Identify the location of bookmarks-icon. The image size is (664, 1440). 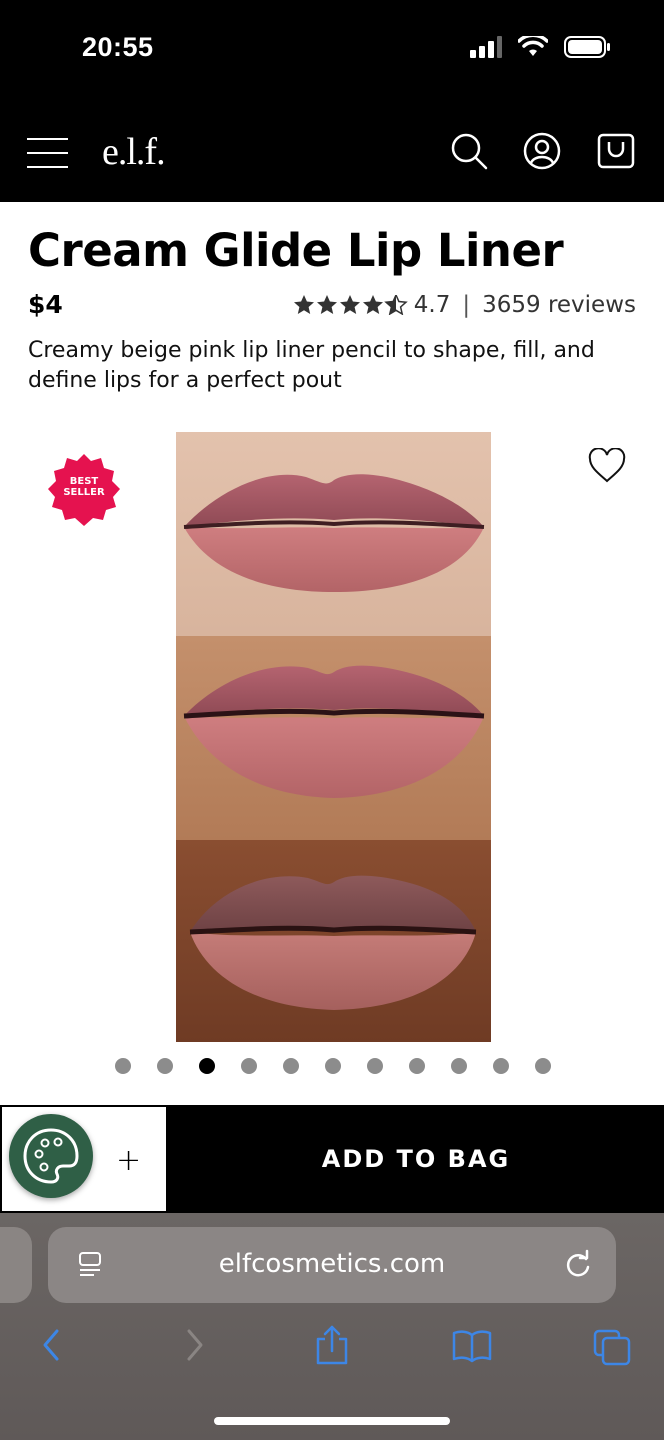
(472, 1345).